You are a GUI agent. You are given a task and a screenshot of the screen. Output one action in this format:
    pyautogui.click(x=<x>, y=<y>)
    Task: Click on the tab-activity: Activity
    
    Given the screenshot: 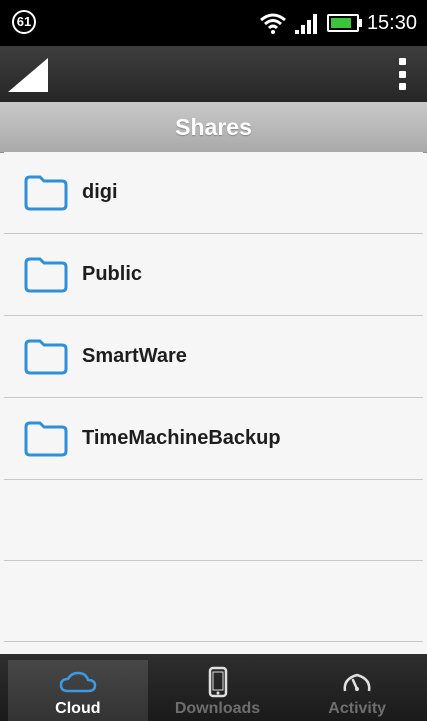 What is the action you would take?
    pyautogui.click(x=357, y=687)
    